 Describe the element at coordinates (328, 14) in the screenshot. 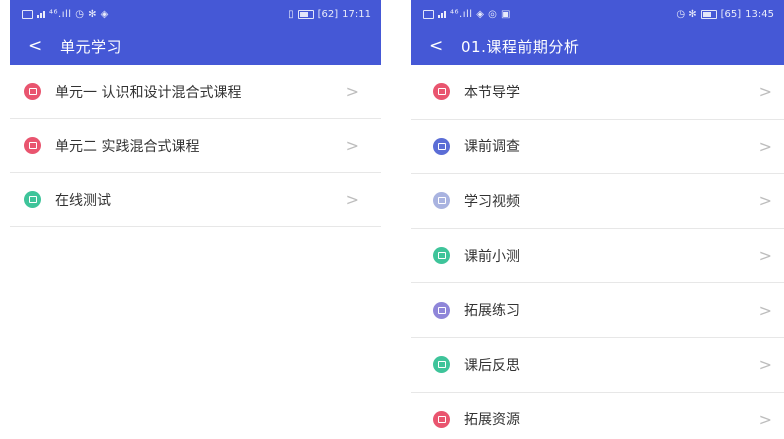

I see `battery-level: [62]` at that location.